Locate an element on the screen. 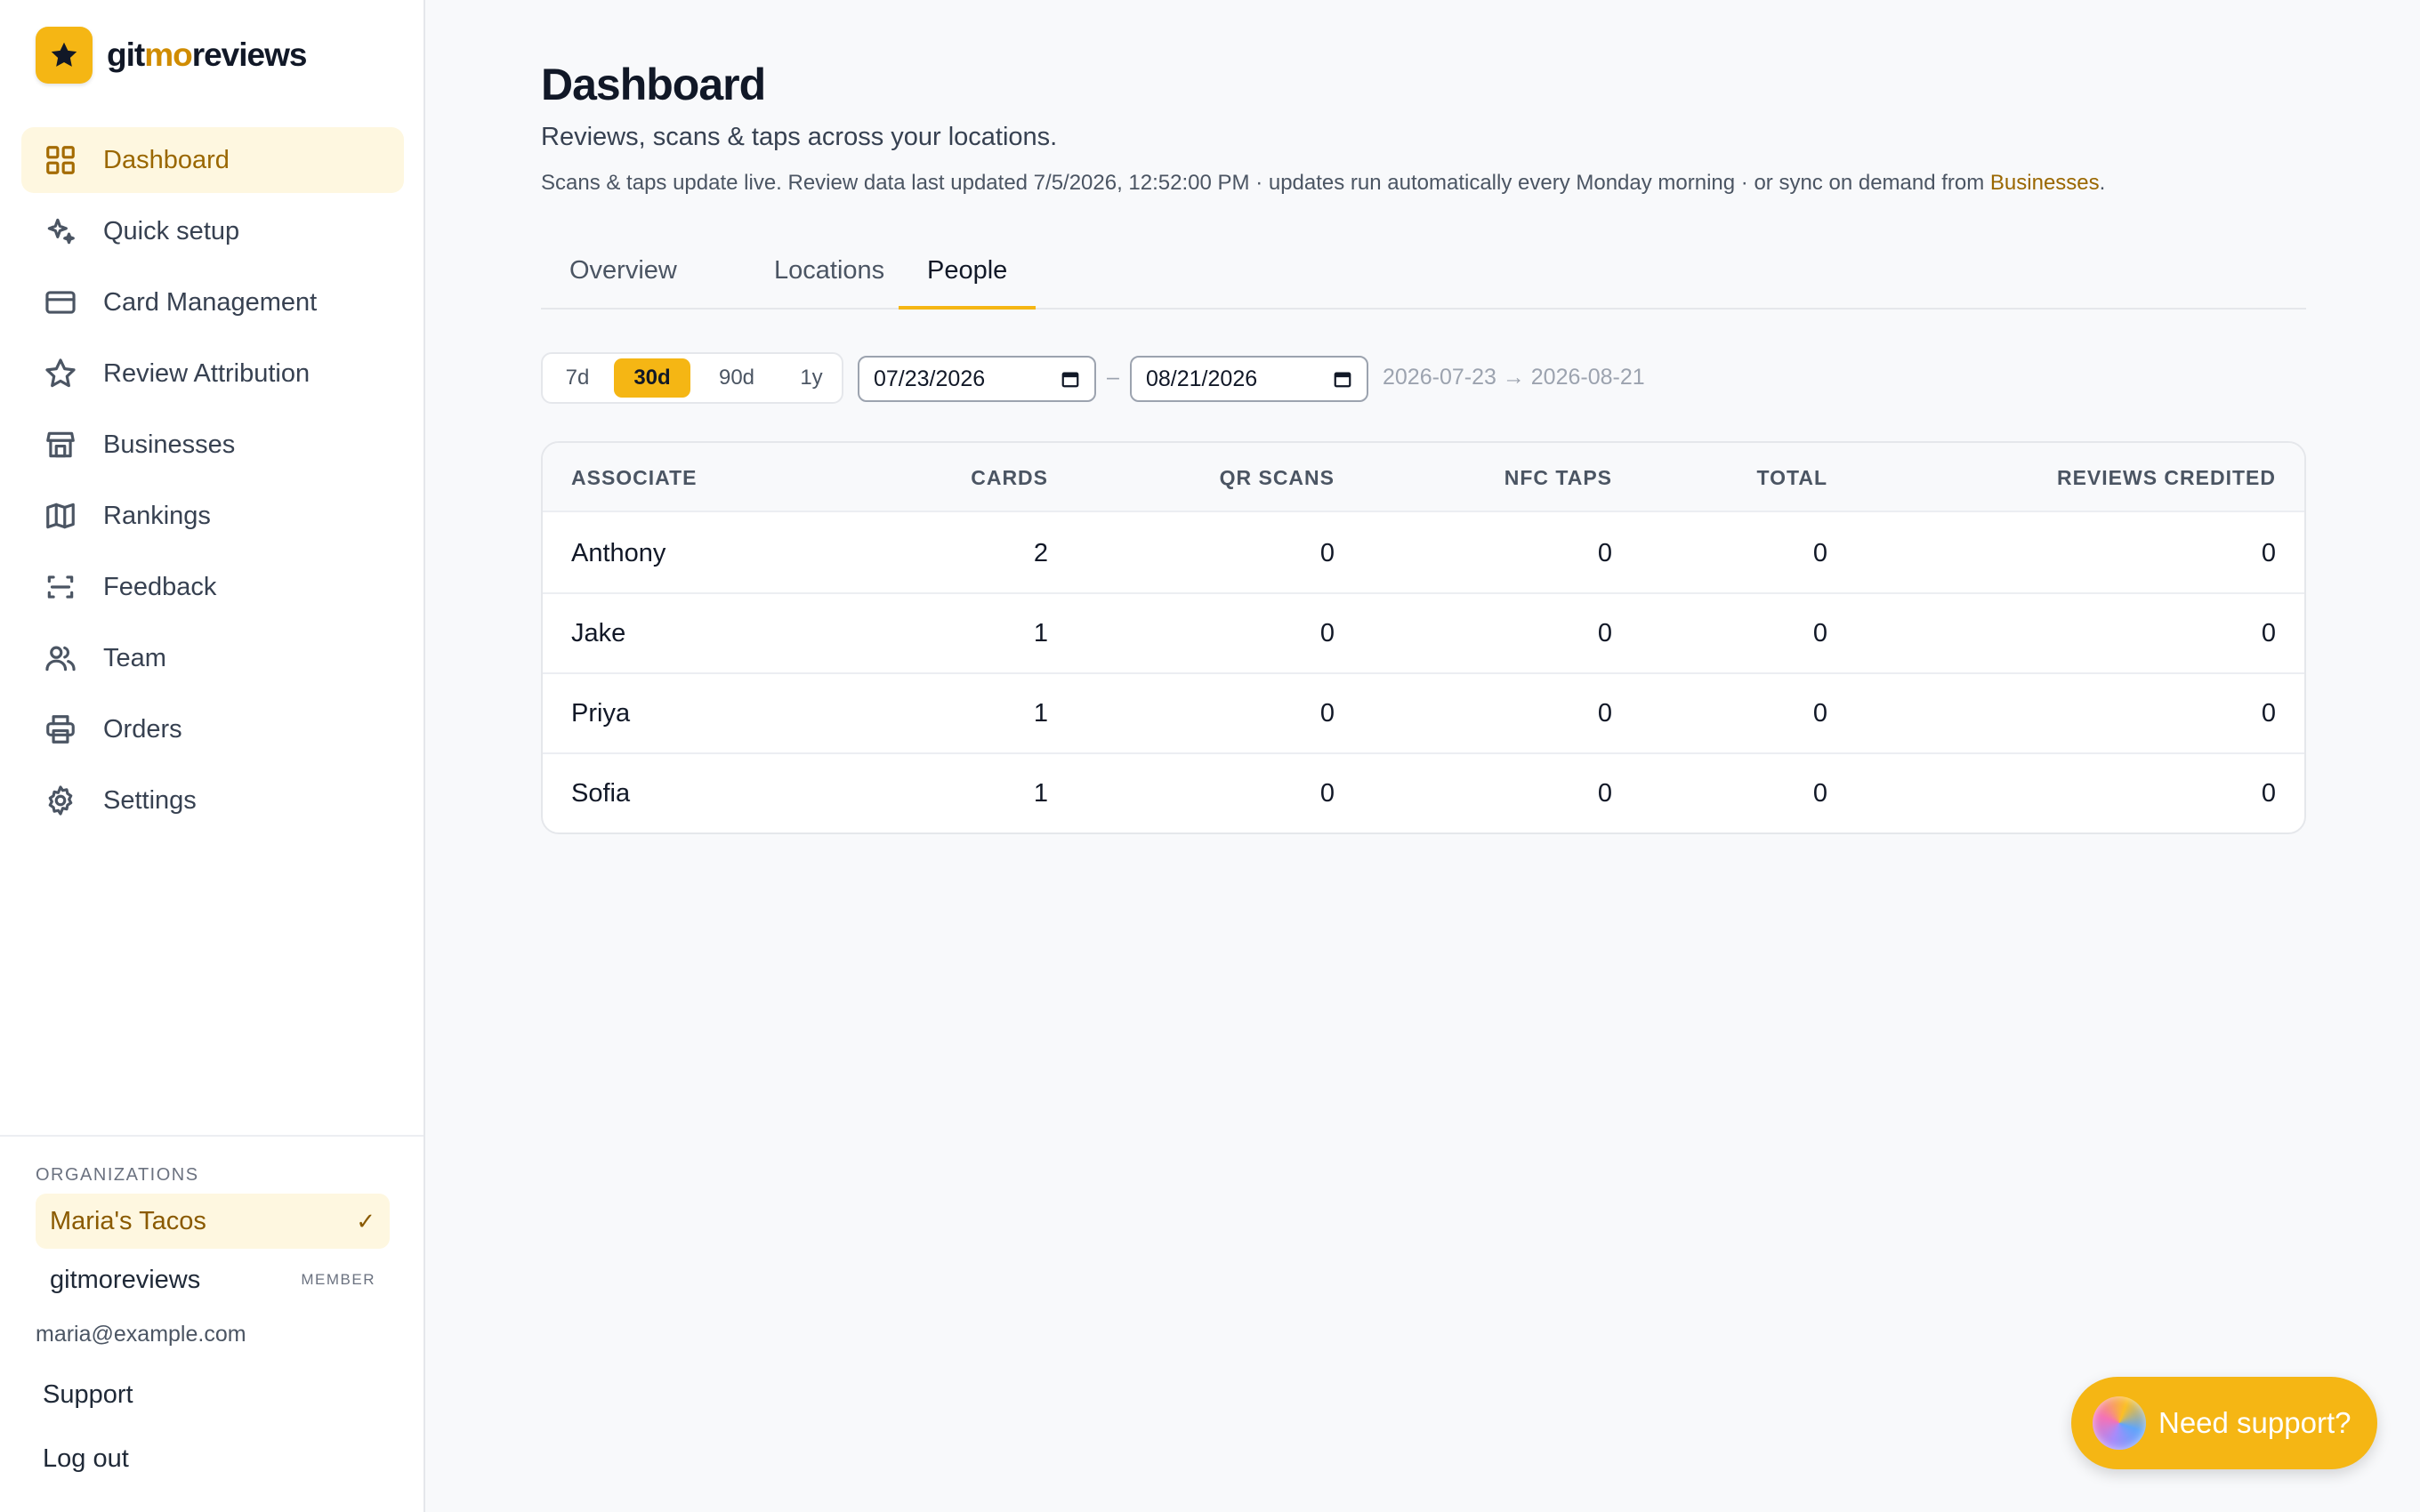  sidebar-item-feedback: Feedback is located at coordinates (212, 587).